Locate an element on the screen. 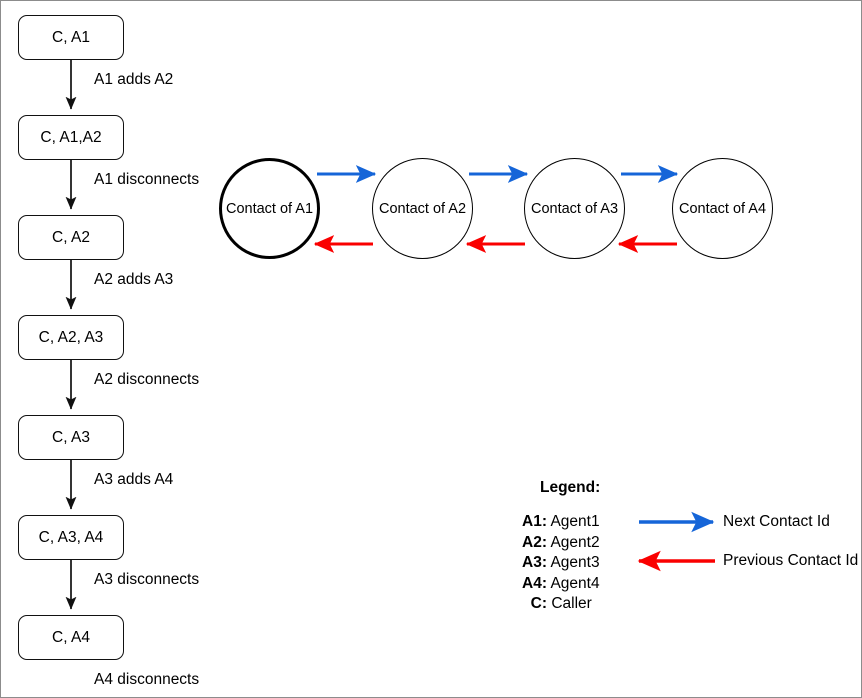 Image resolution: width=862 pixels, height=698 pixels. legend-key-row-c: C: Caller is located at coordinates (558, 604).